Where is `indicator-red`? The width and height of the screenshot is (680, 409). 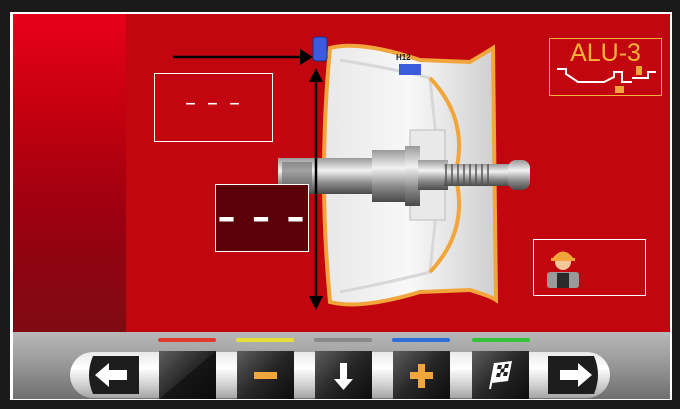
indicator-red is located at coordinates (187, 340).